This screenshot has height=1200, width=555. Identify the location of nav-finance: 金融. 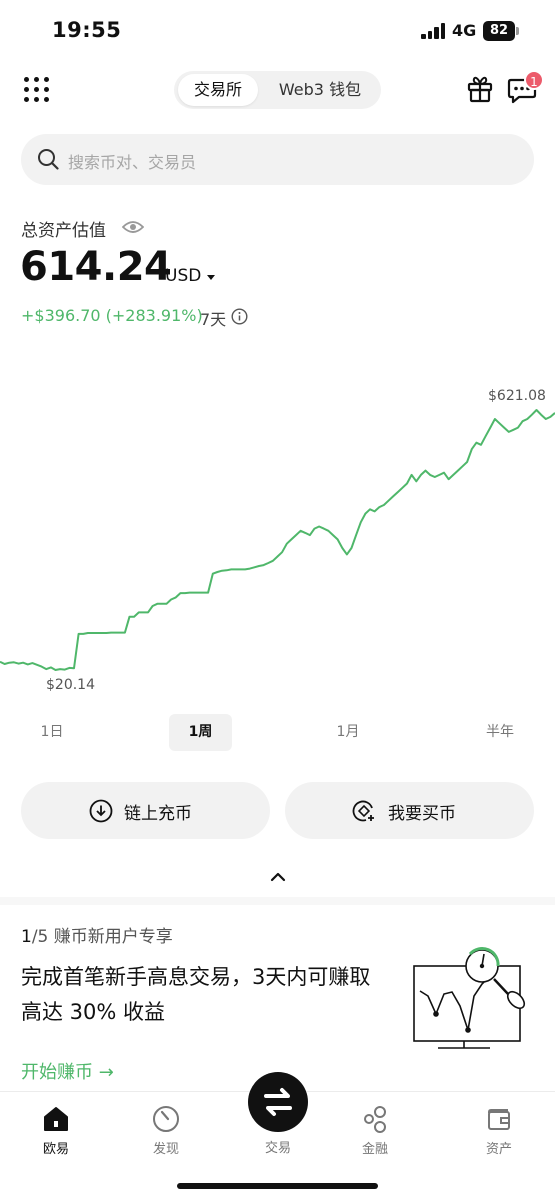
(375, 1130).